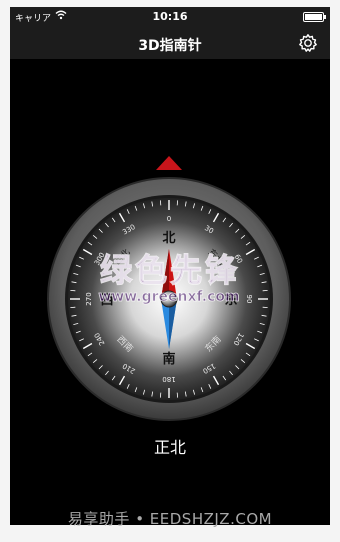 The height and width of the screenshot is (542, 340). Describe the element at coordinates (169, 219) in the screenshot. I see `degree-label: 0` at that location.